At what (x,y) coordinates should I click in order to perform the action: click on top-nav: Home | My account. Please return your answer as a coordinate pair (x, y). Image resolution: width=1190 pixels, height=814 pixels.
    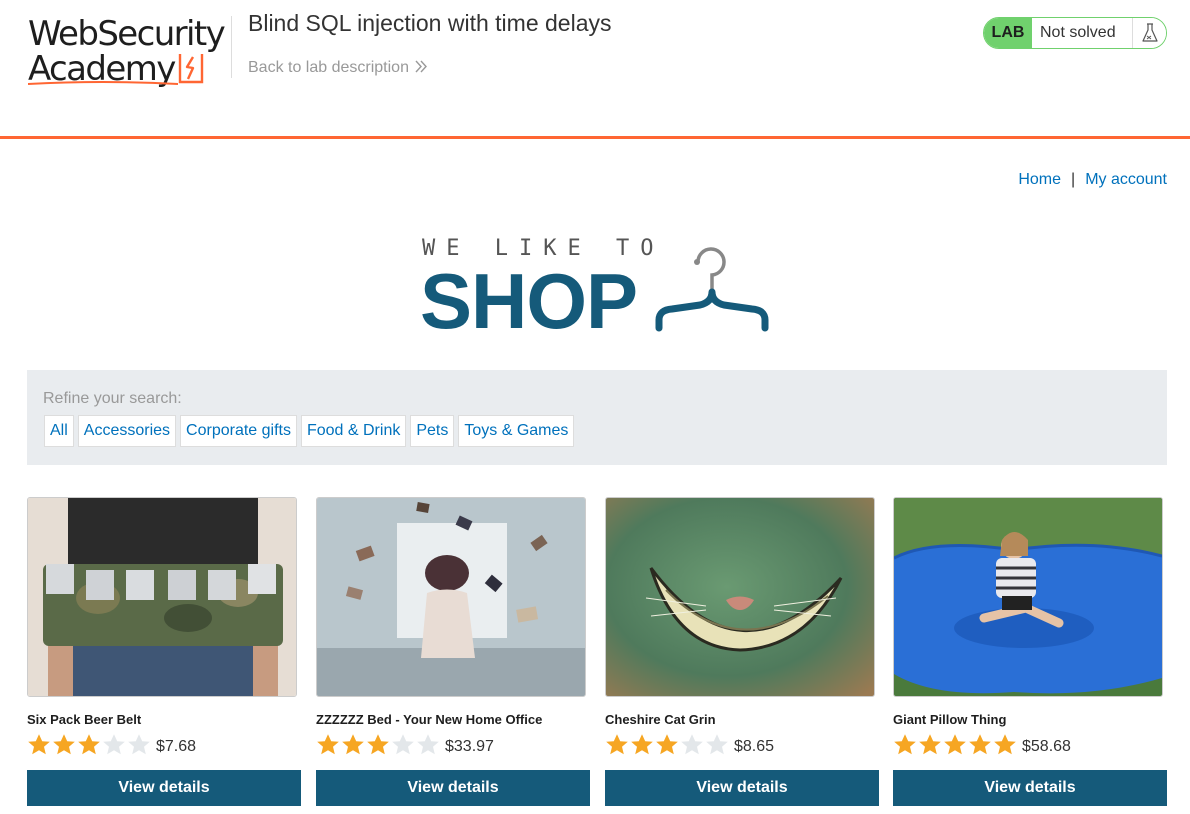
    Looking at the image, I should click on (1092, 180).